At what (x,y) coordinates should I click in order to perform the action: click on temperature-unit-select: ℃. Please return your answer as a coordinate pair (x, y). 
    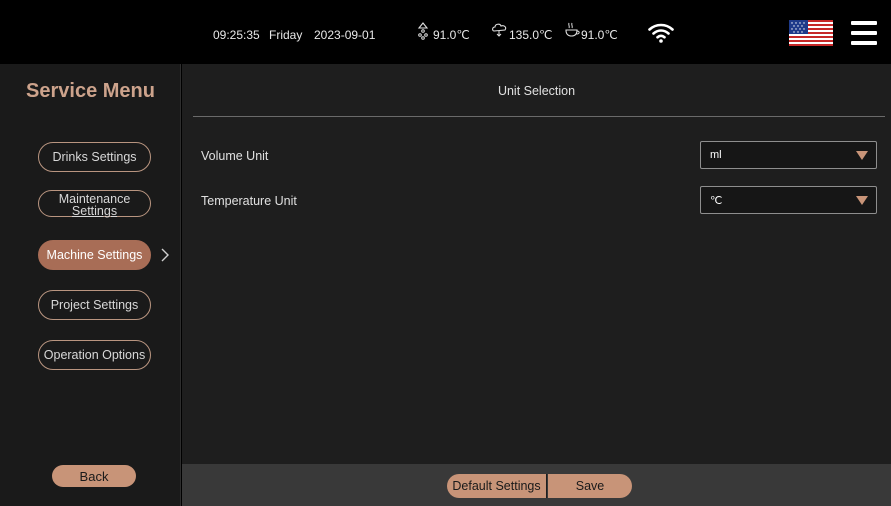
    Looking at the image, I should click on (788, 200).